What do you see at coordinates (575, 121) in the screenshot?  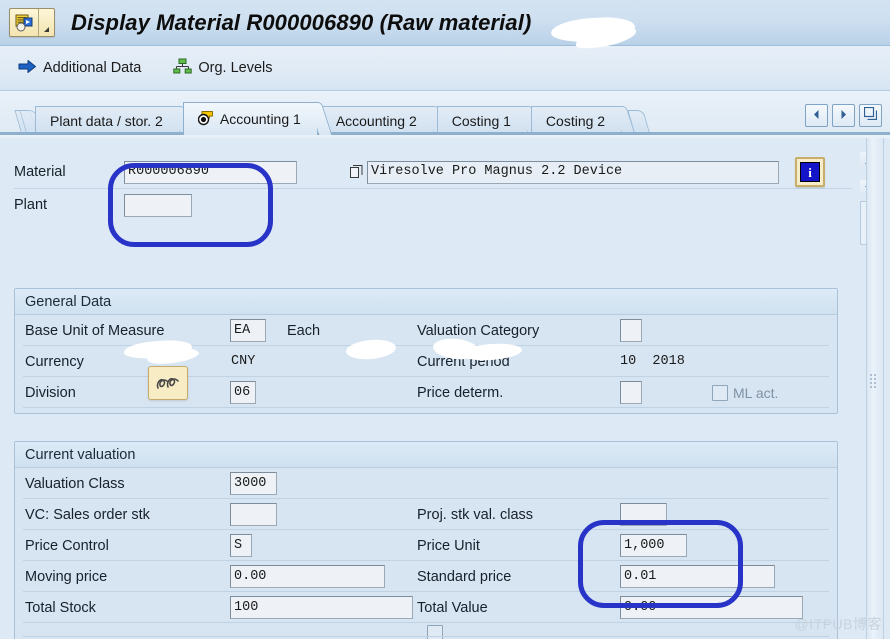 I see `tab-costing-2-label: Costing 2` at bounding box center [575, 121].